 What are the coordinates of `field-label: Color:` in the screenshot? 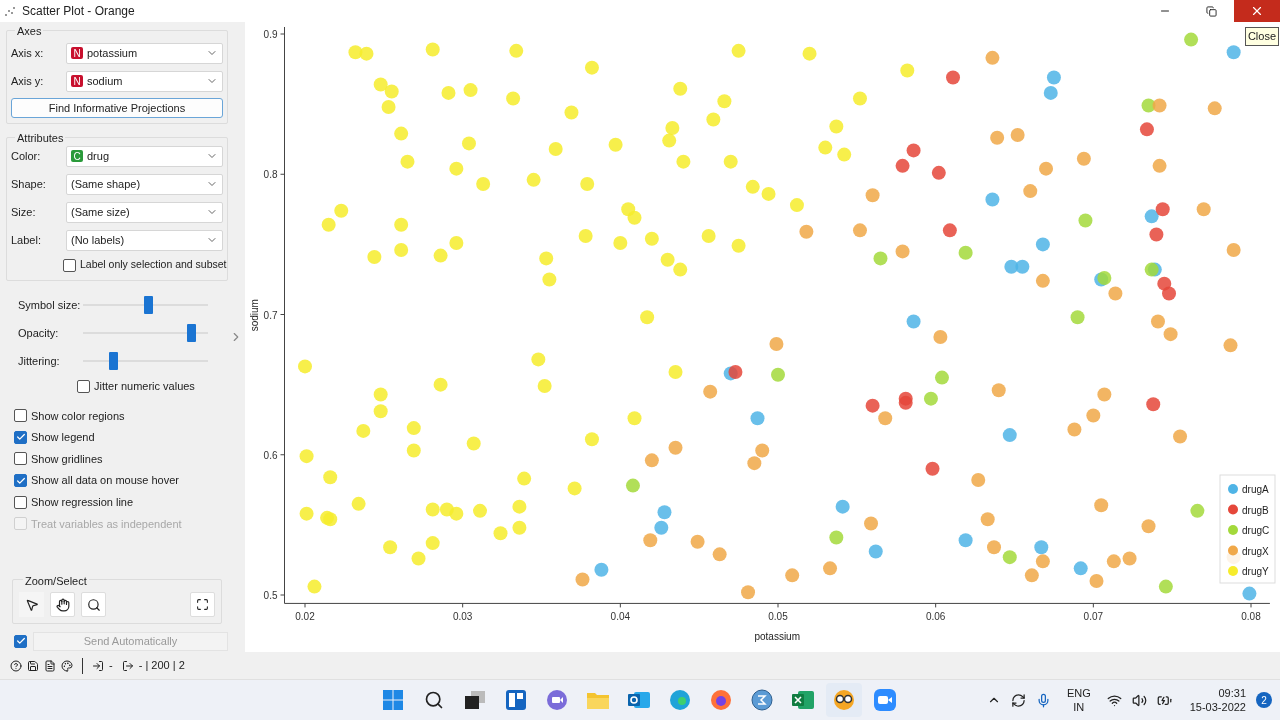 It's located at (26, 156).